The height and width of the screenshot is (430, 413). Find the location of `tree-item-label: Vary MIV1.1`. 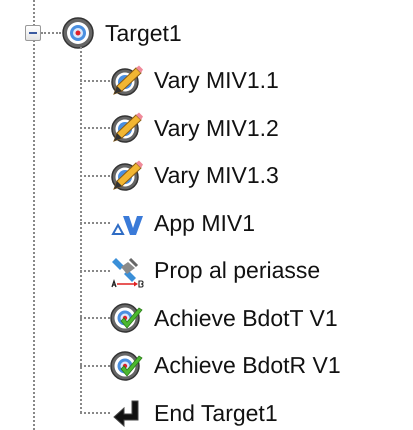

tree-item-label: Vary MIV1.1 is located at coordinates (216, 80).